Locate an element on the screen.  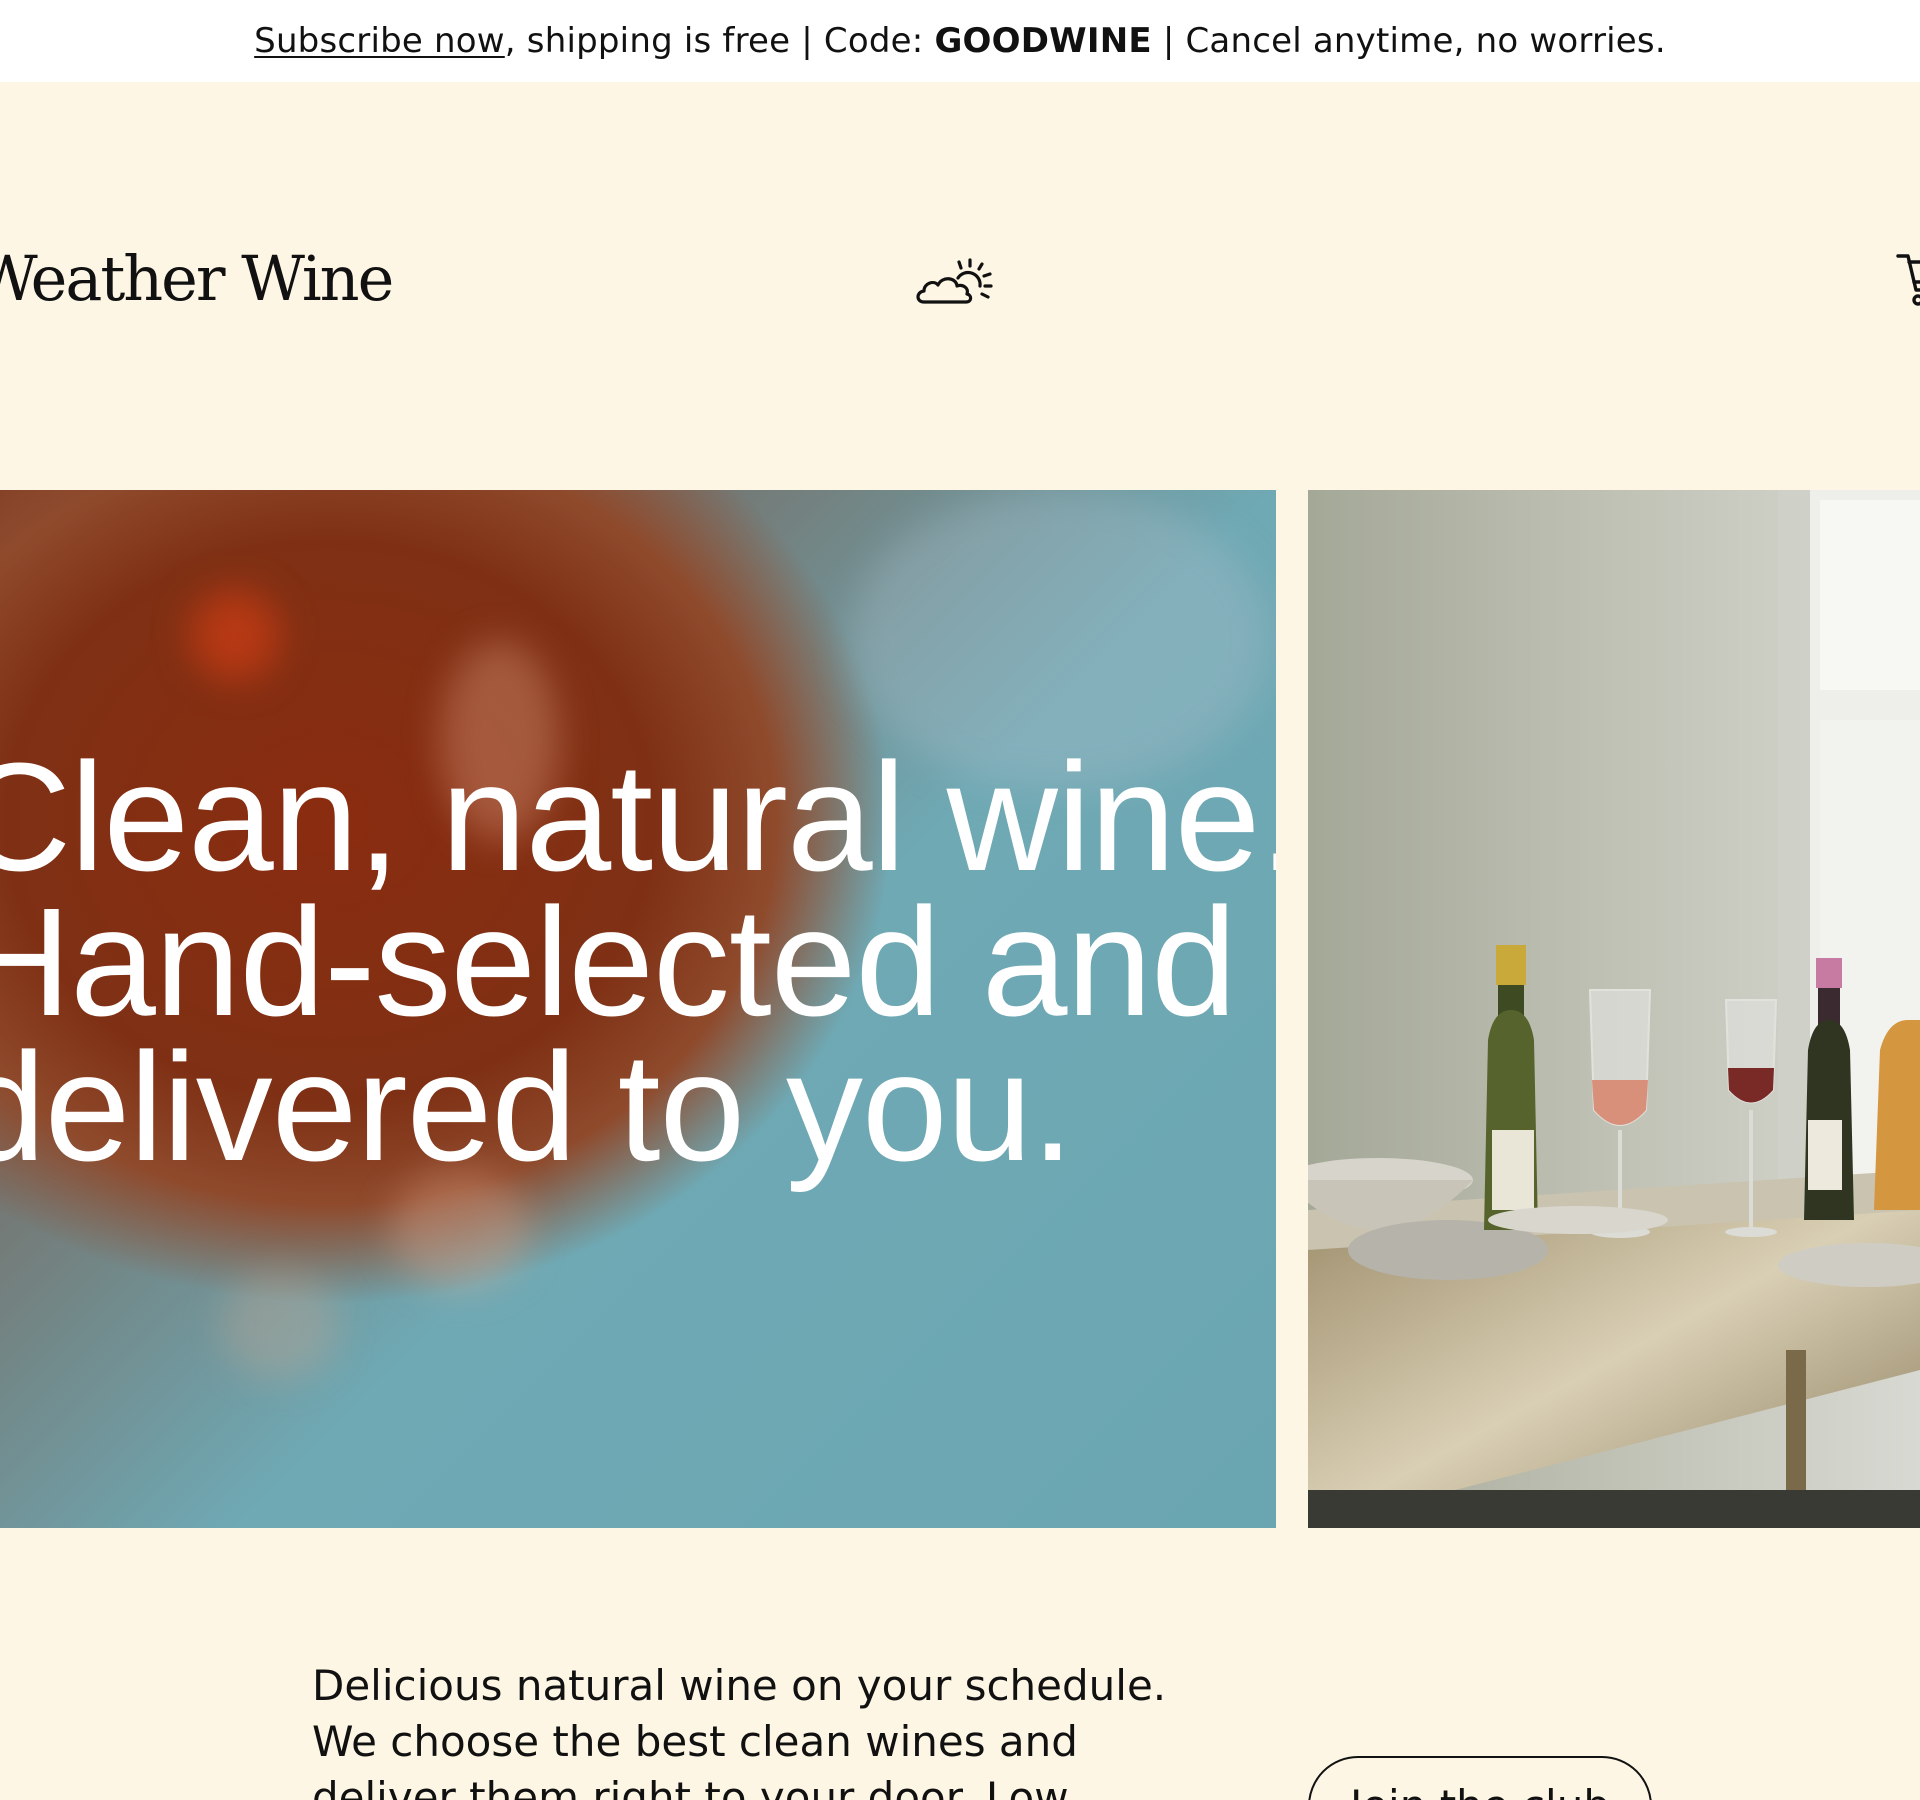
announcement-end-text: | Cancel anytime, no worries. is located at coordinates (1408, 41).